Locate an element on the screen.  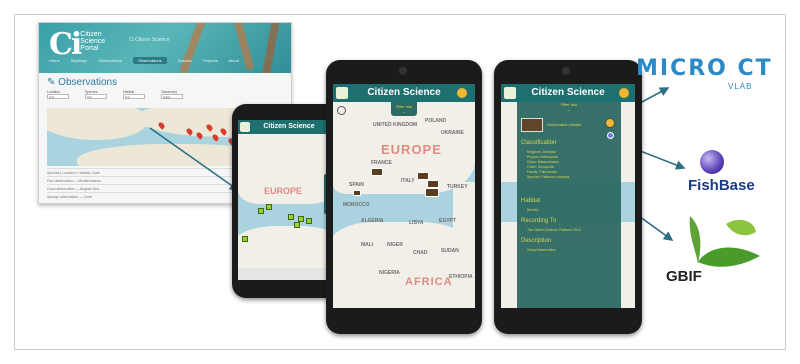
map-label: SPAIN is located at coordinates (356, 185).